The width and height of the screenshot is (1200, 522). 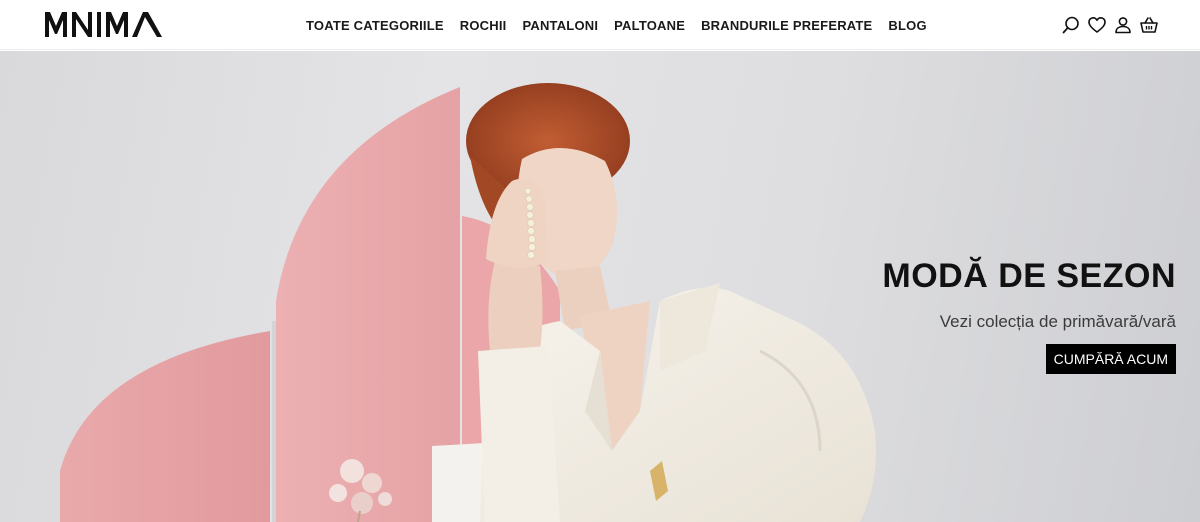 What do you see at coordinates (1097, 25) in the screenshot?
I see `heart-icon` at bounding box center [1097, 25].